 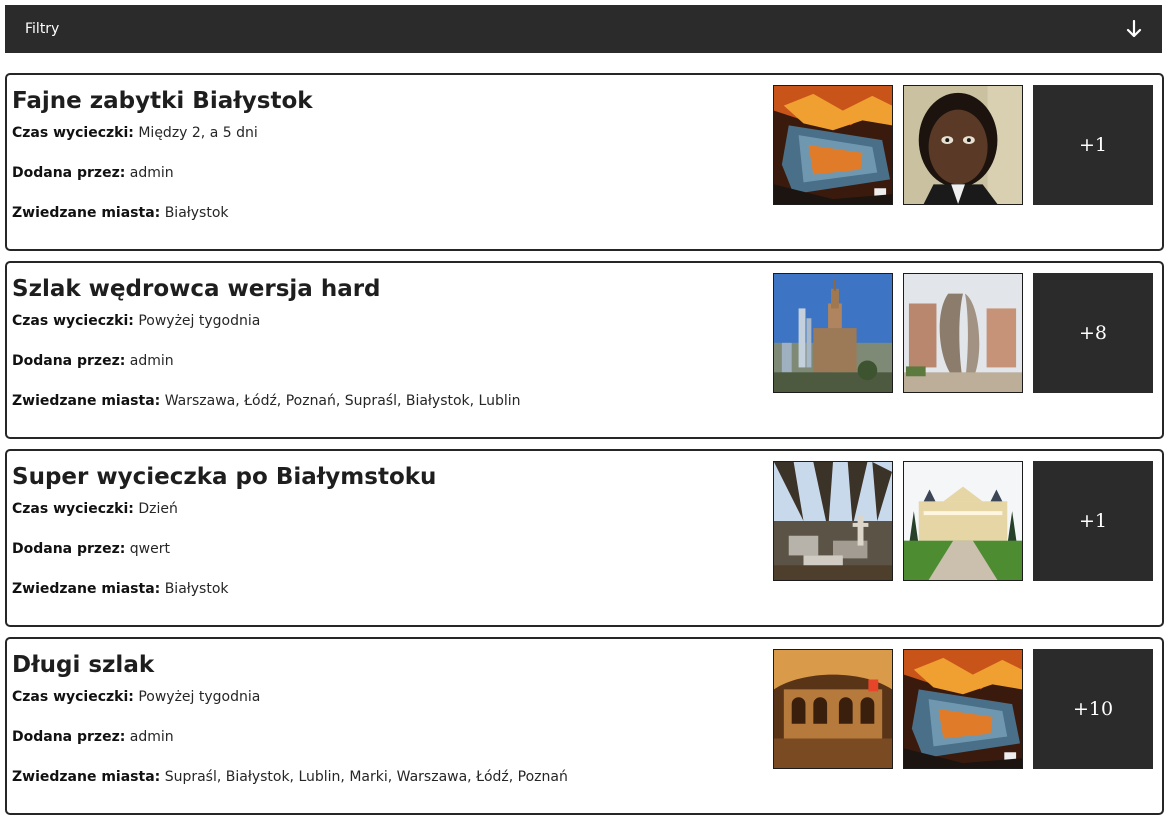 I want to click on portrait-photo, so click(x=963, y=145).